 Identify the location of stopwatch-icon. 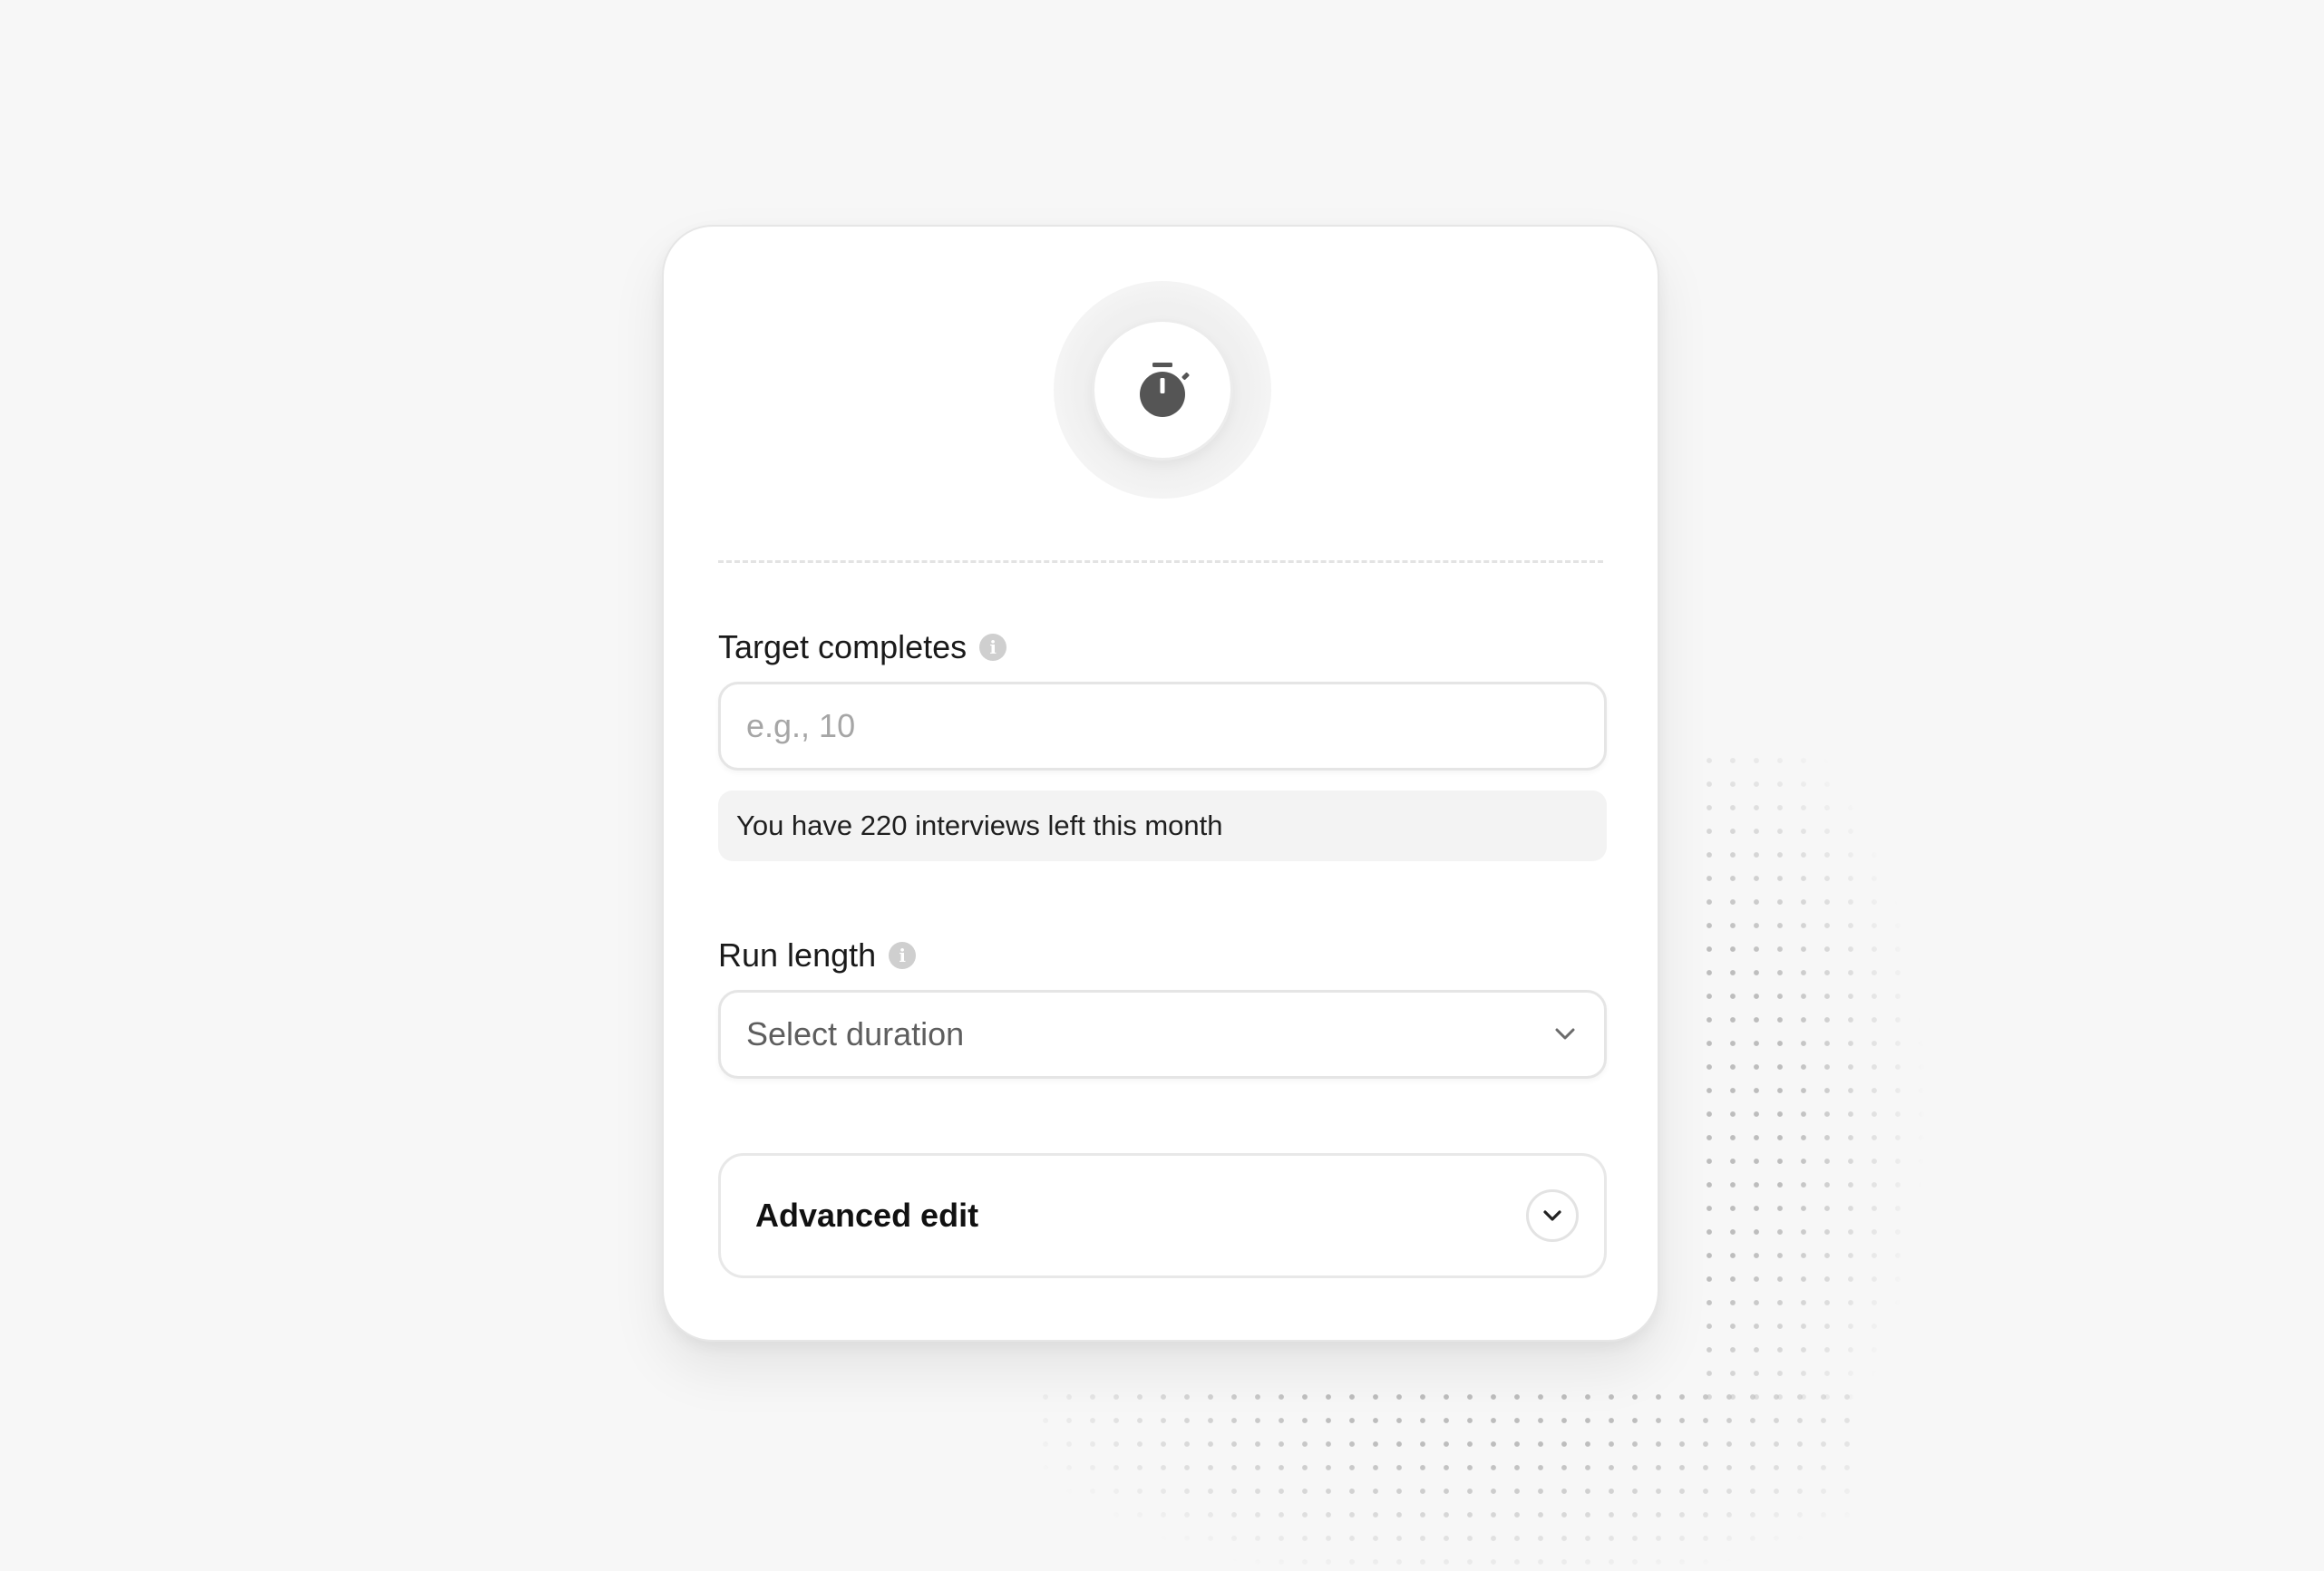
(1165, 390).